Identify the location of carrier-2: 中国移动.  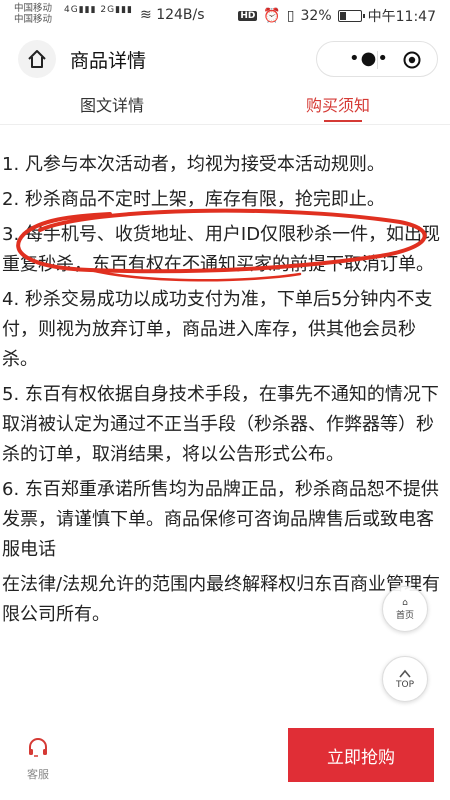
(33, 19).